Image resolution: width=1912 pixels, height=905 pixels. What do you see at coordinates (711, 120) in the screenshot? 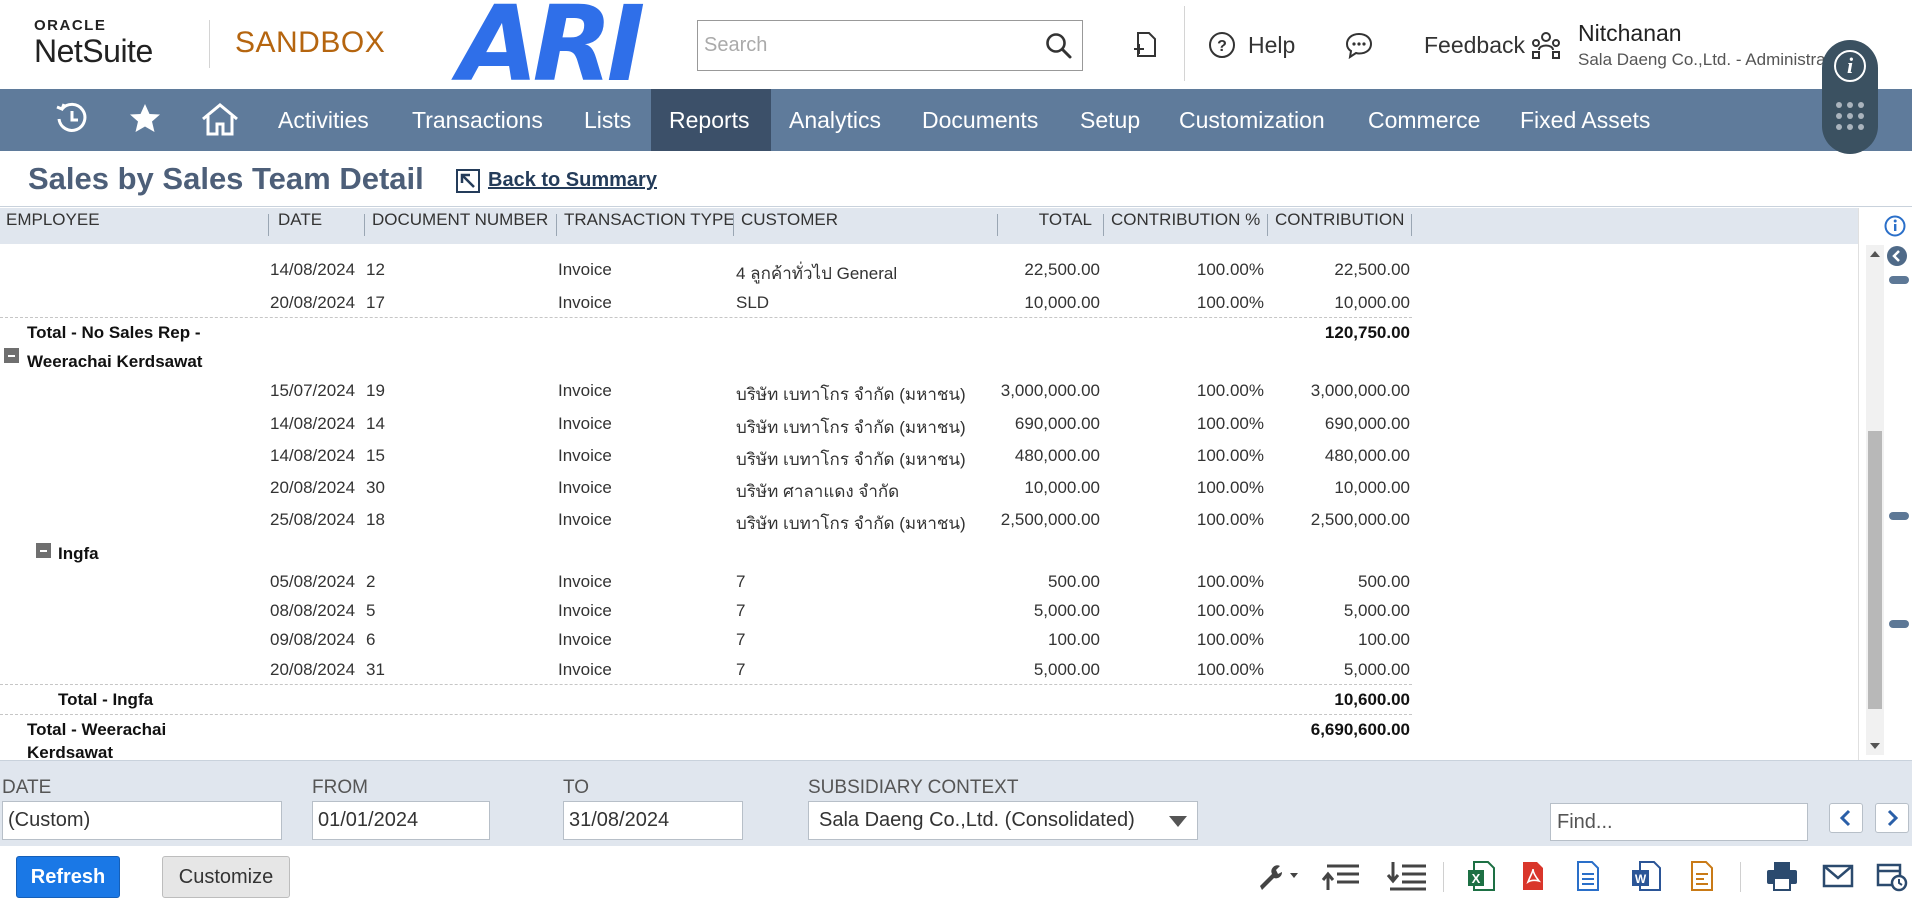
I see `nav-reports: Reports` at bounding box center [711, 120].